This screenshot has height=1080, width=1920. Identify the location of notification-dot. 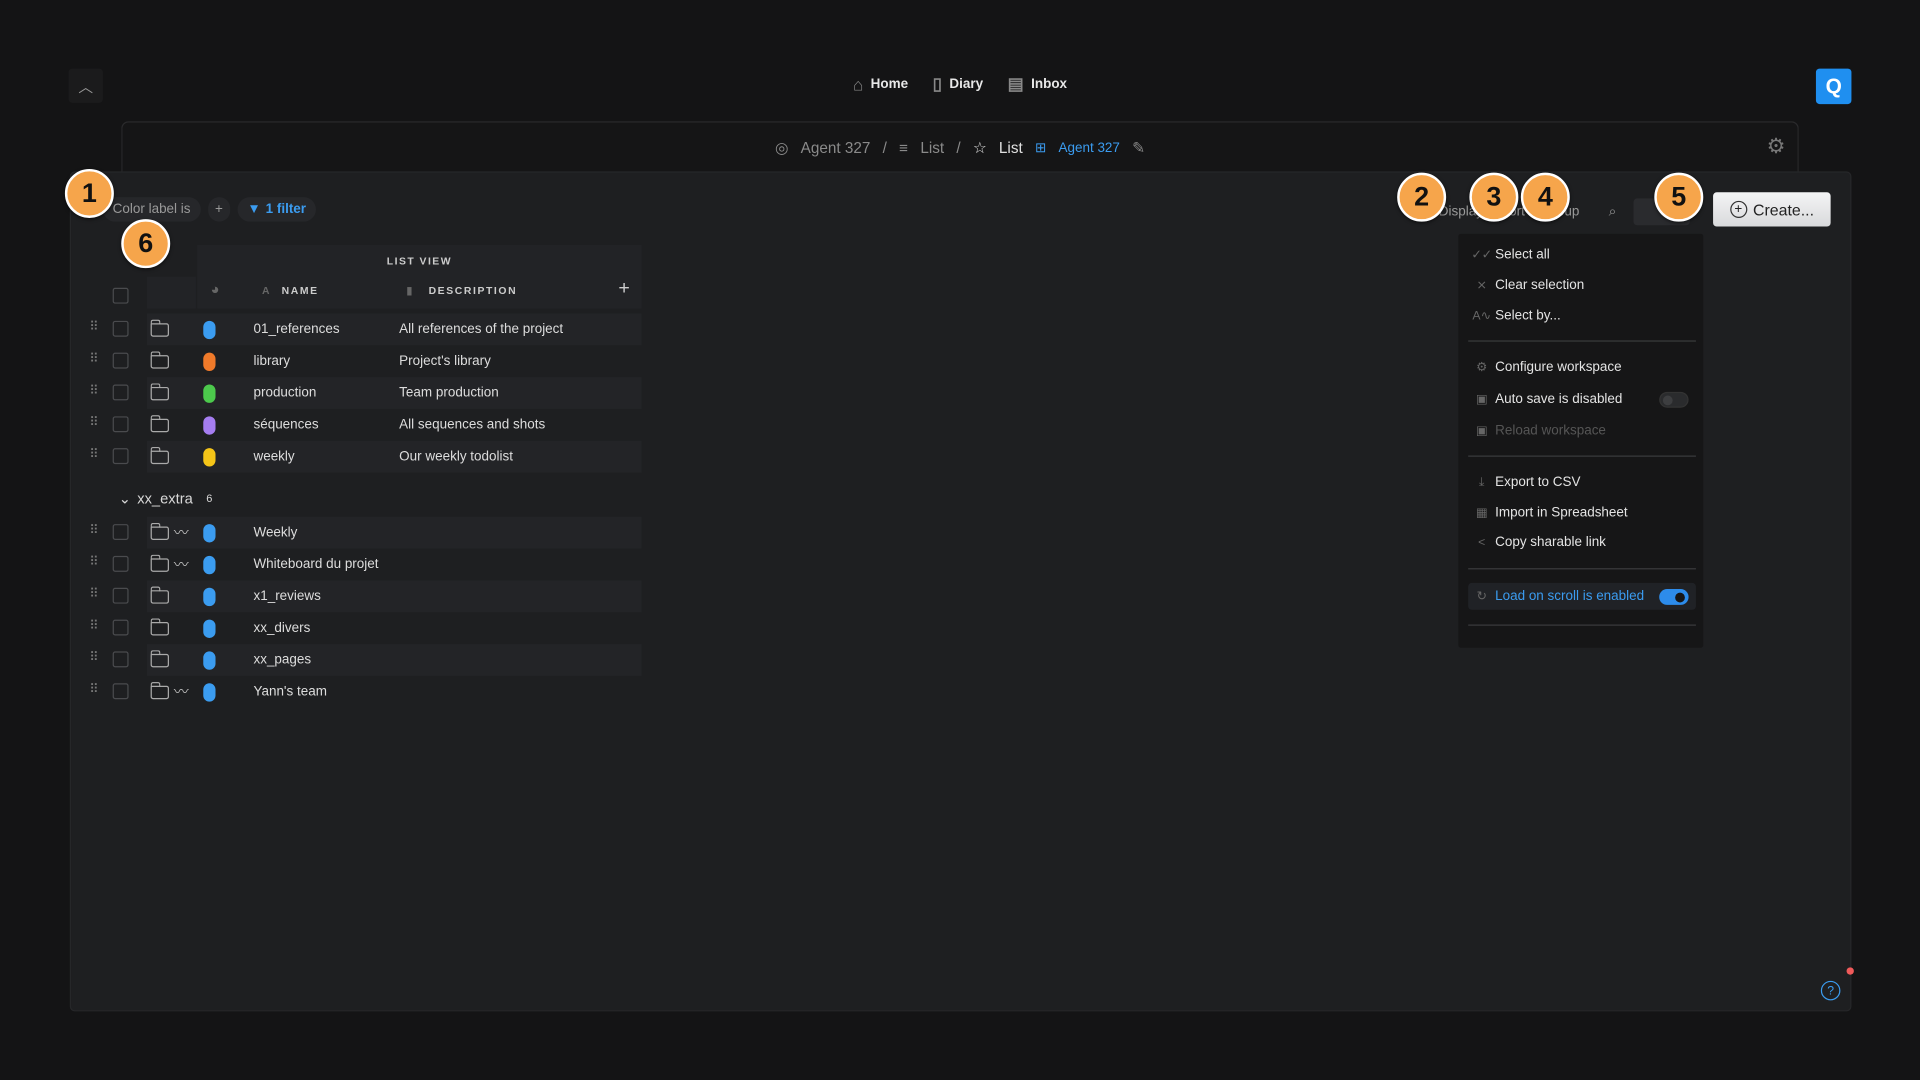
(1850, 971).